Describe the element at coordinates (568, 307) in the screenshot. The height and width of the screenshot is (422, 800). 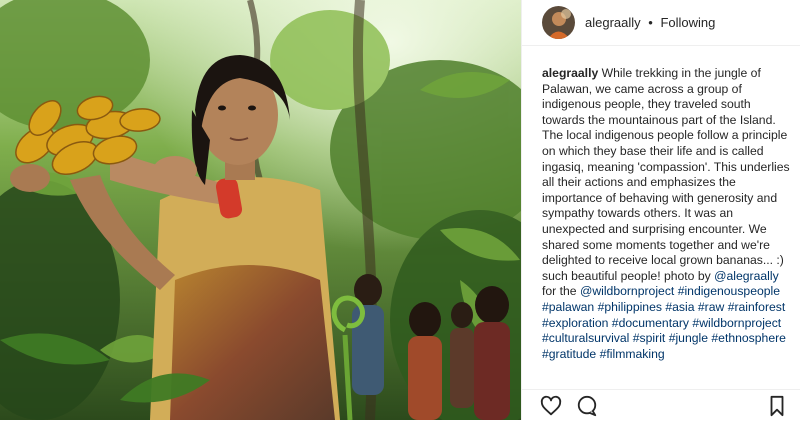
I see `hashtag: #palawan` at that location.